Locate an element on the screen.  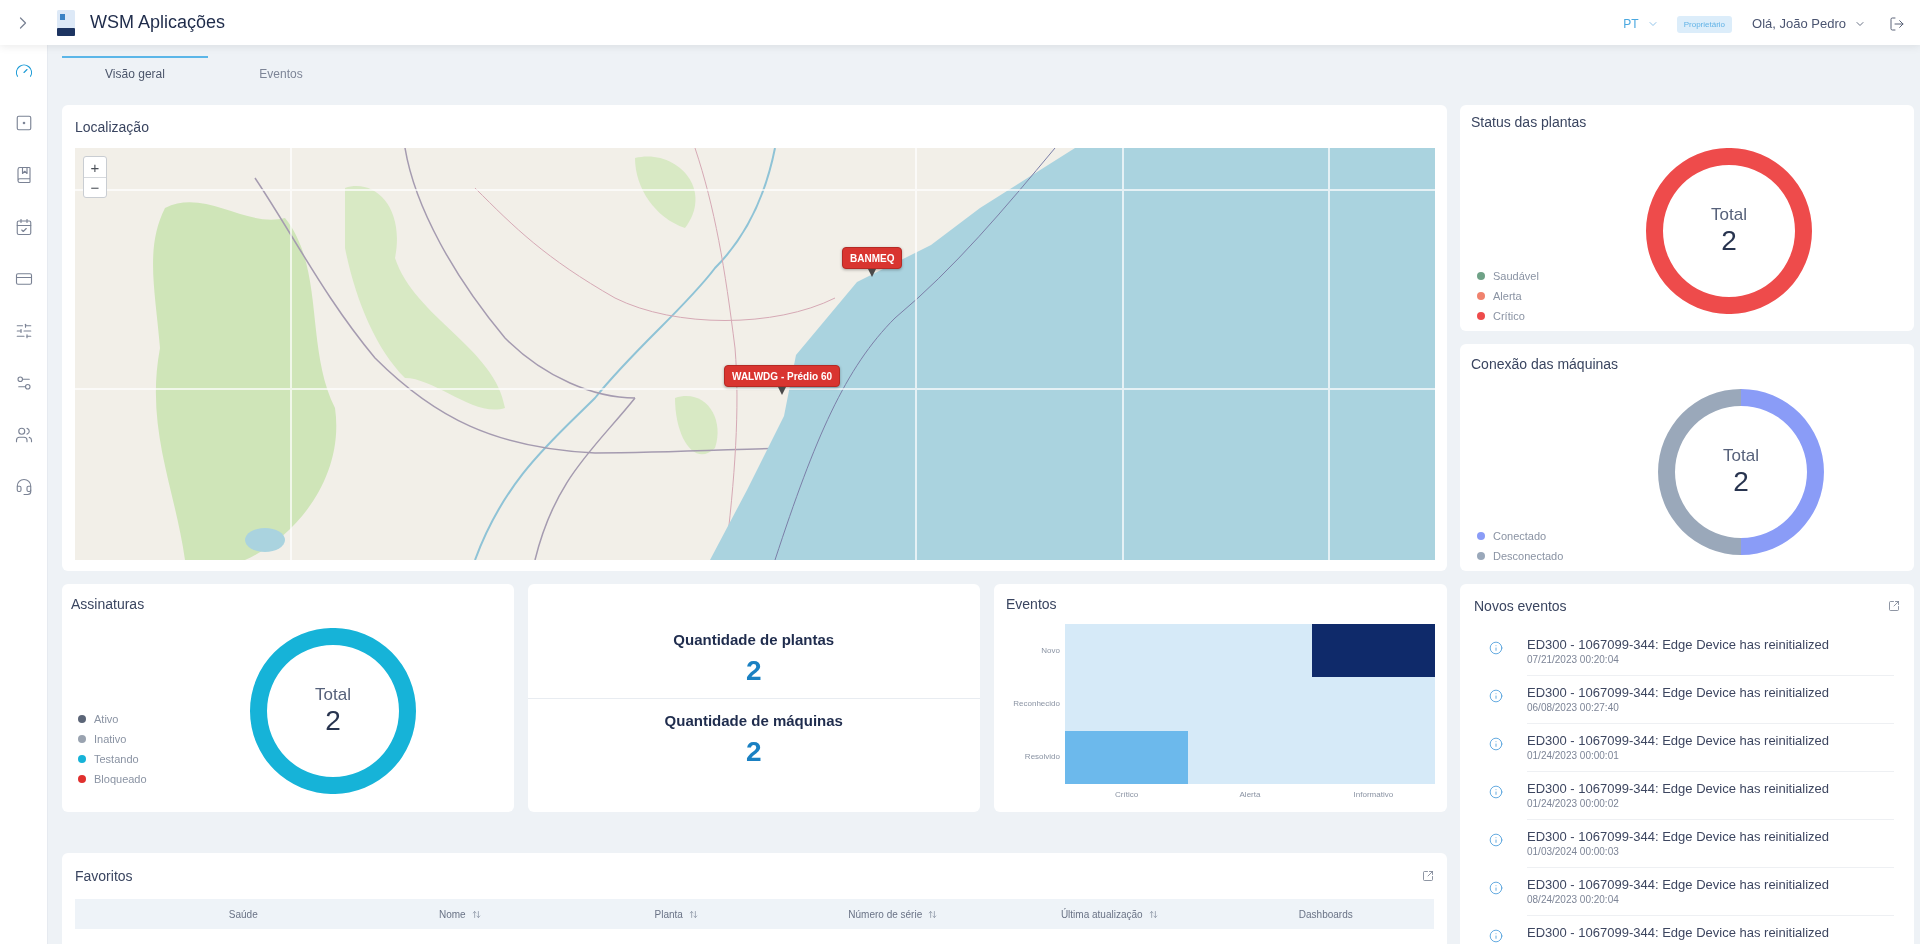
zoom-button: + is located at coordinates (95, 167).